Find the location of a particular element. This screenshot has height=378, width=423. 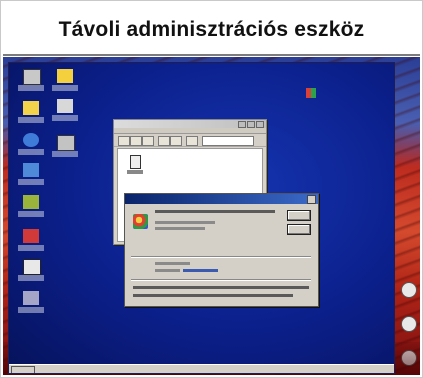

file-label is located at coordinates (135, 172).